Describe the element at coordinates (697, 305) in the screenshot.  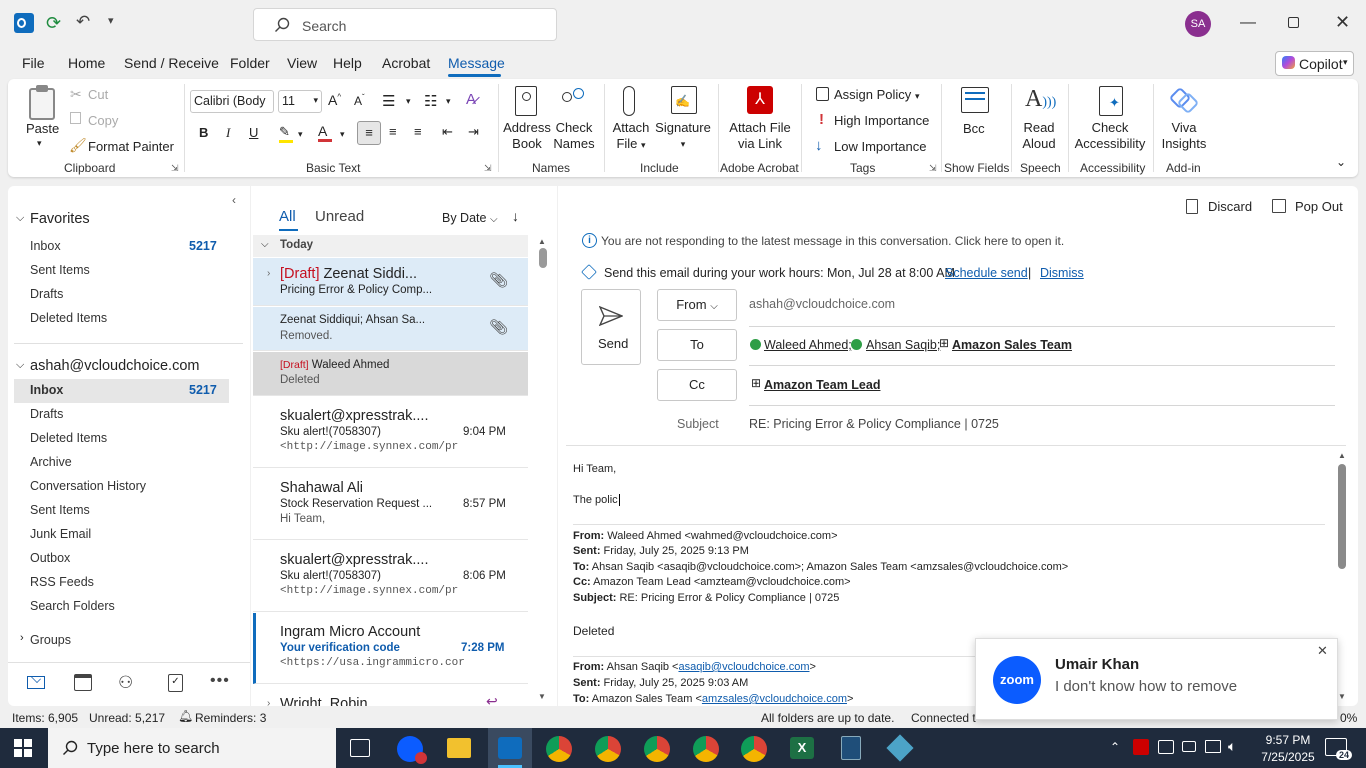
I see `from-button: From ⌵` at that location.